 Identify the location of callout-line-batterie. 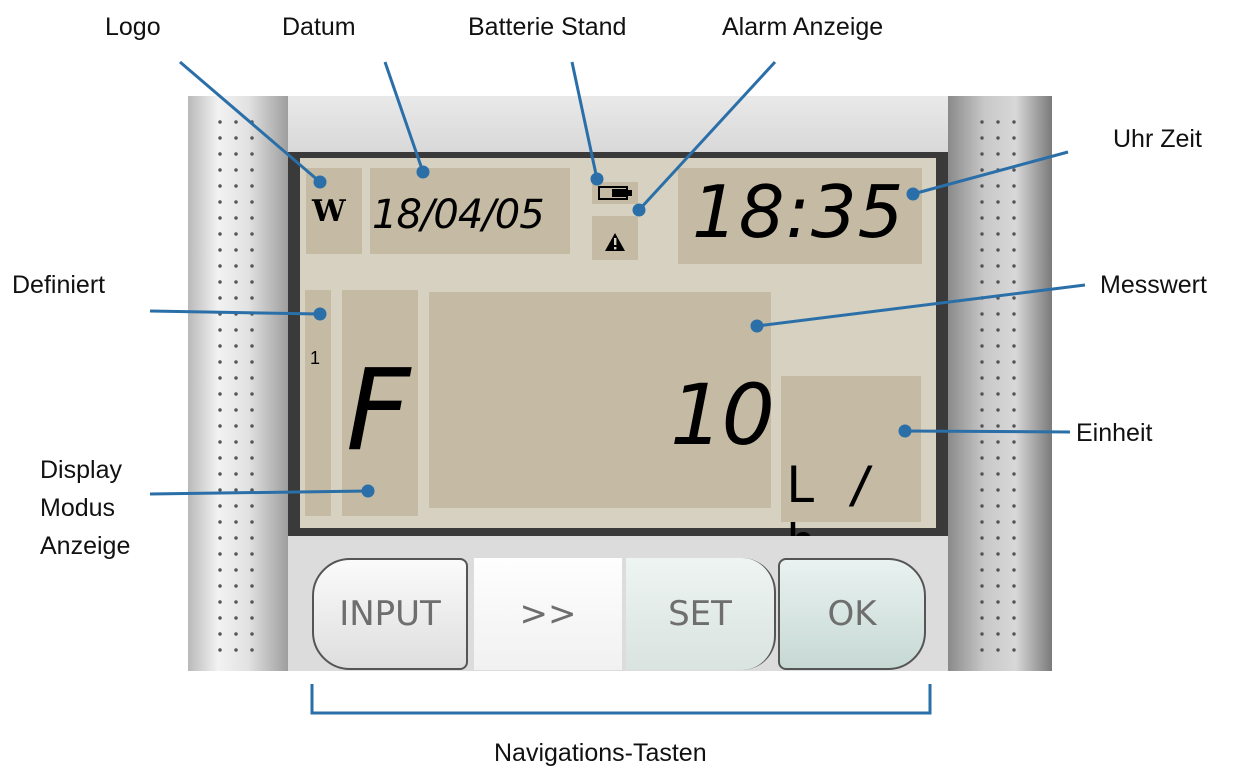
(584, 120).